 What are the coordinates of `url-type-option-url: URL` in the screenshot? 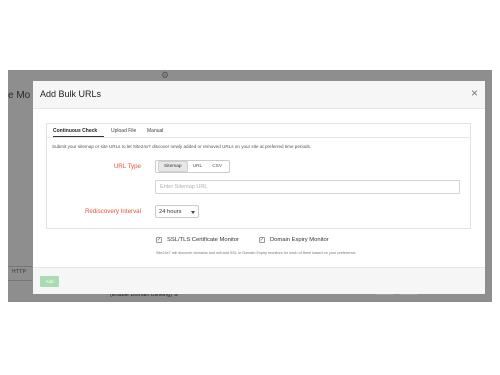 It's located at (198, 166).